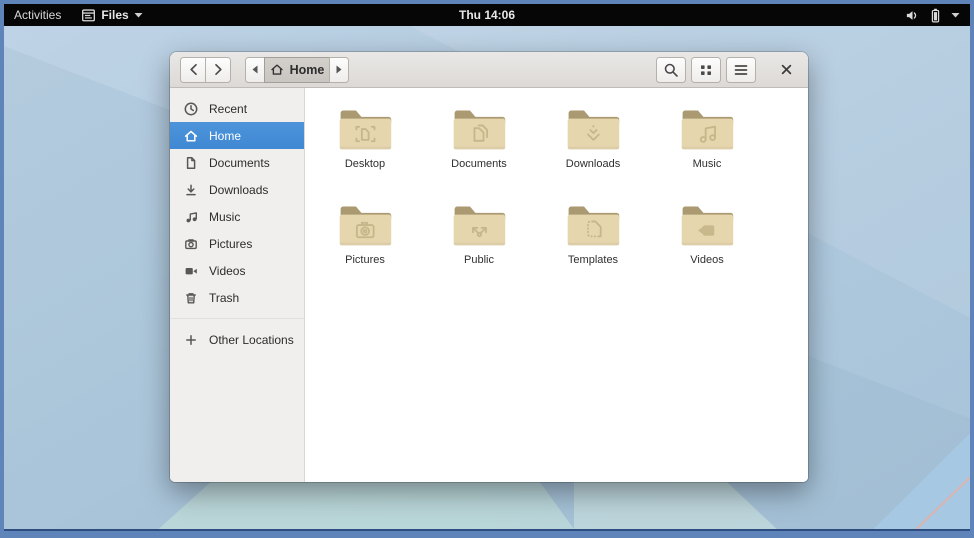 The width and height of the screenshot is (974, 538). I want to click on folder-item-music: Music, so click(707, 147).